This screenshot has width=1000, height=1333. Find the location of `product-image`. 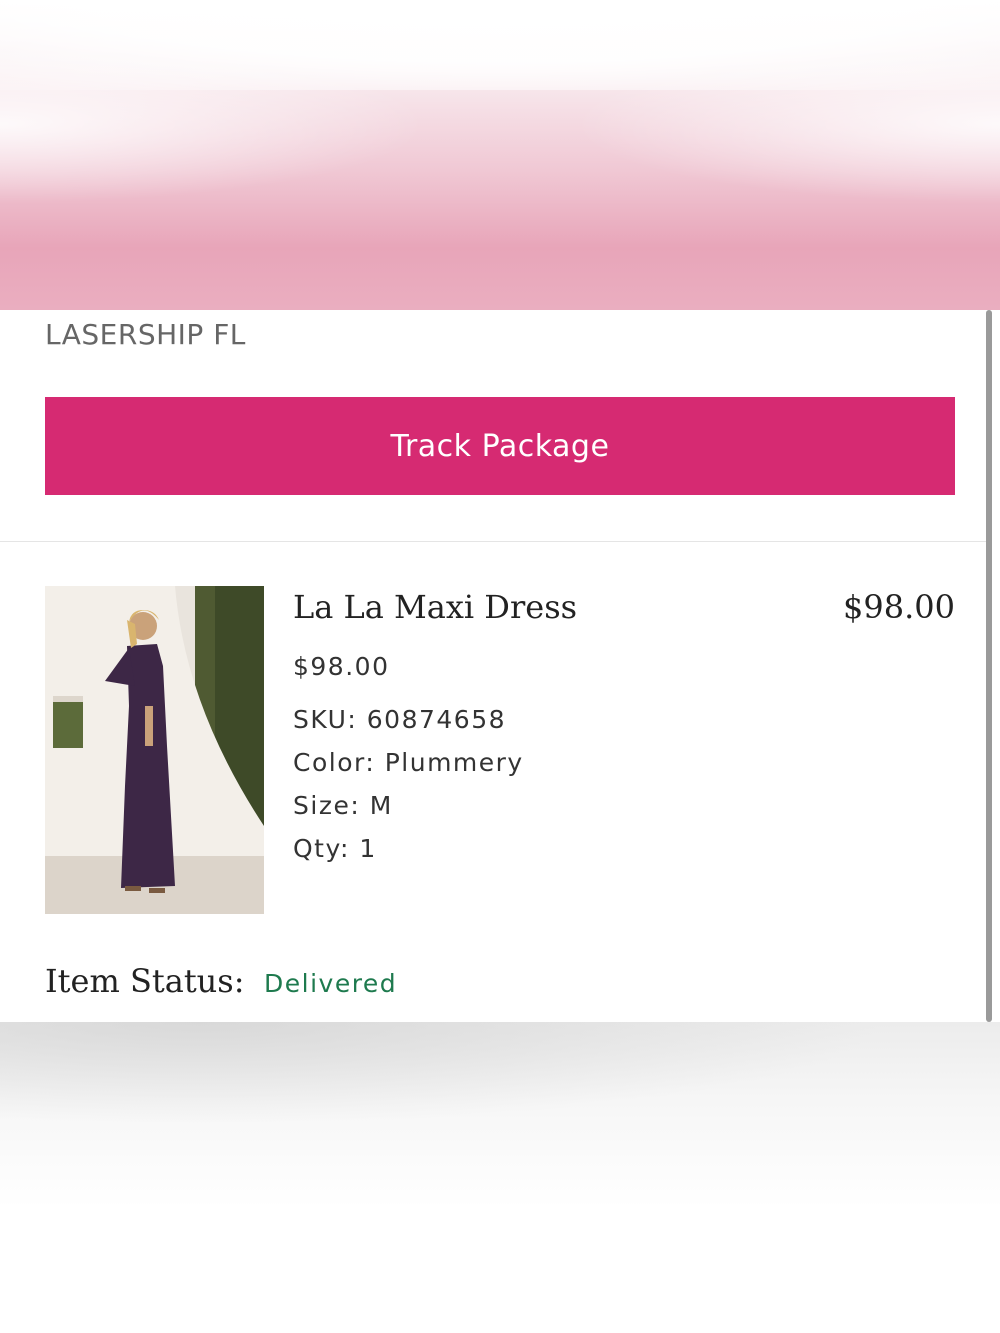

product-image is located at coordinates (154, 750).